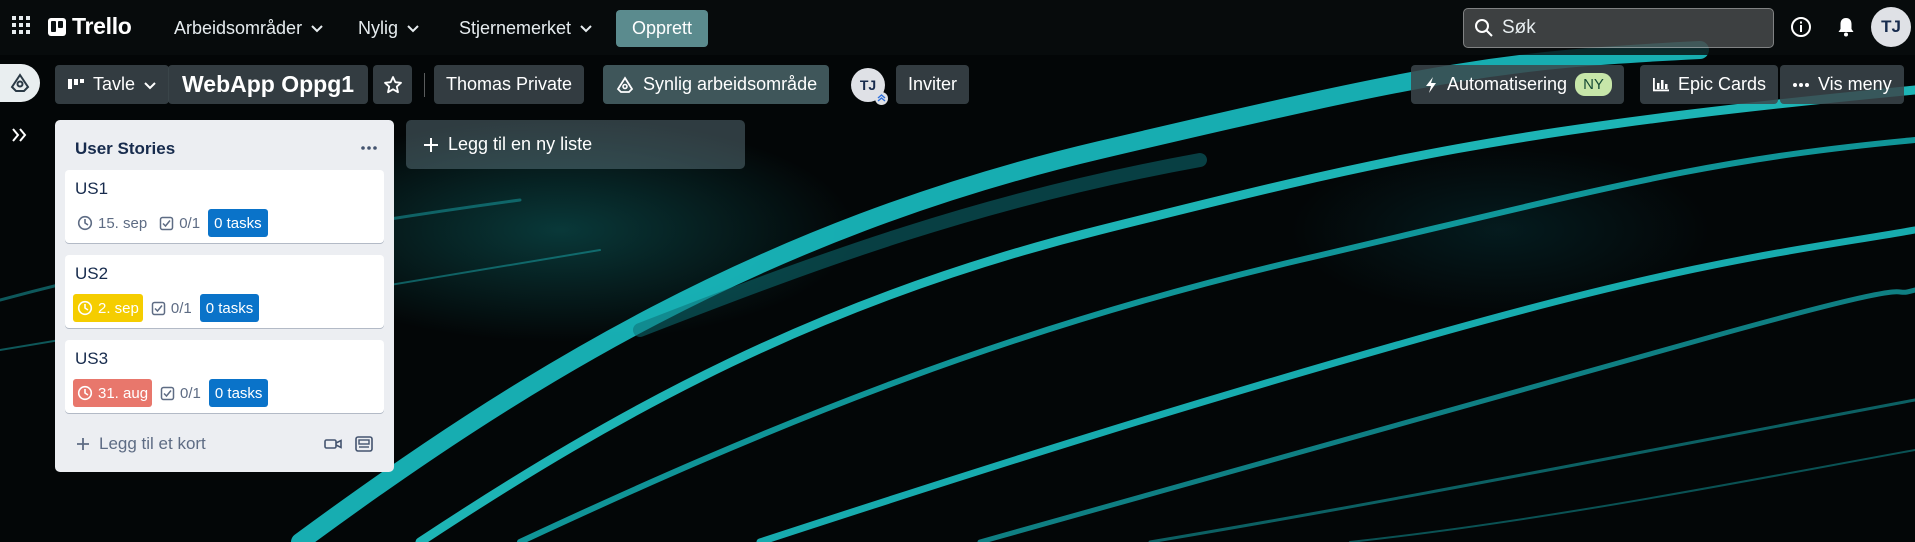 Image resolution: width=1915 pixels, height=542 pixels. I want to click on board-view-label: Tavle, so click(114, 84).